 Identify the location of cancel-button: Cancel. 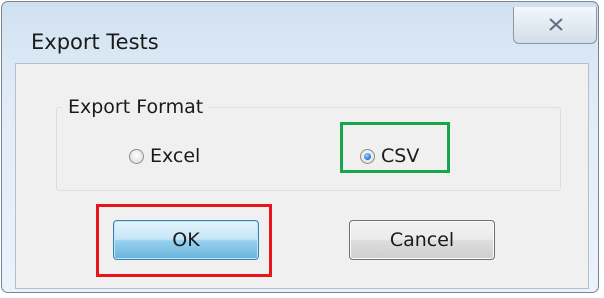
(422, 240).